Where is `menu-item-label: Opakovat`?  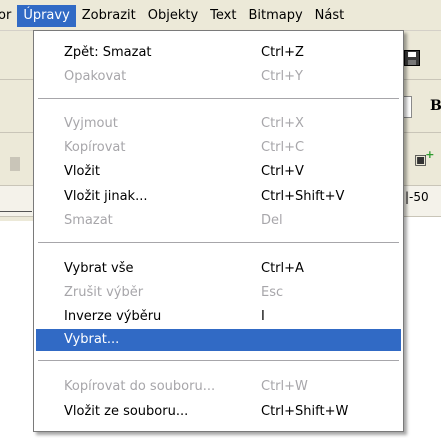
menu-item-label: Opakovat is located at coordinates (95, 76).